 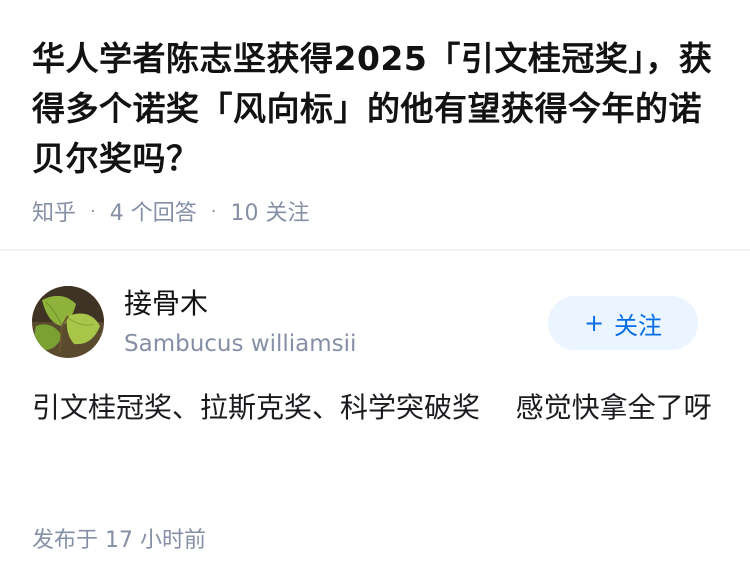 What do you see at coordinates (54, 211) in the screenshot?
I see `source-label: 知乎` at bounding box center [54, 211].